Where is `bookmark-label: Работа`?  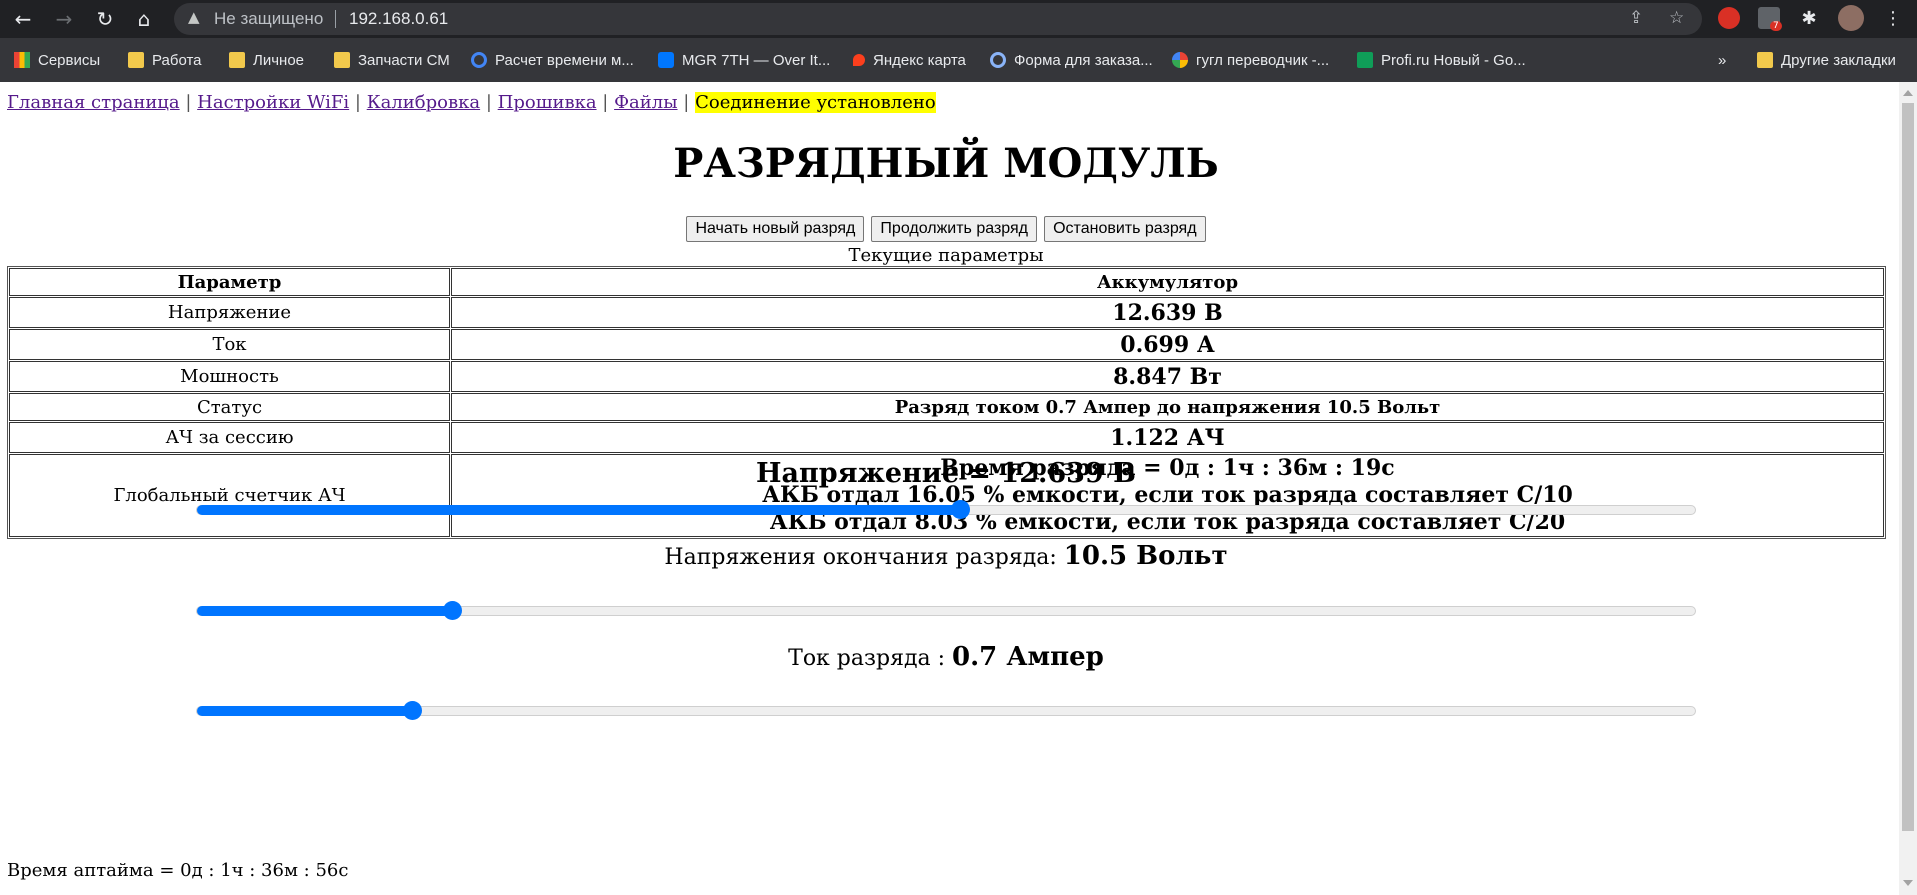 bookmark-label: Работа is located at coordinates (177, 60).